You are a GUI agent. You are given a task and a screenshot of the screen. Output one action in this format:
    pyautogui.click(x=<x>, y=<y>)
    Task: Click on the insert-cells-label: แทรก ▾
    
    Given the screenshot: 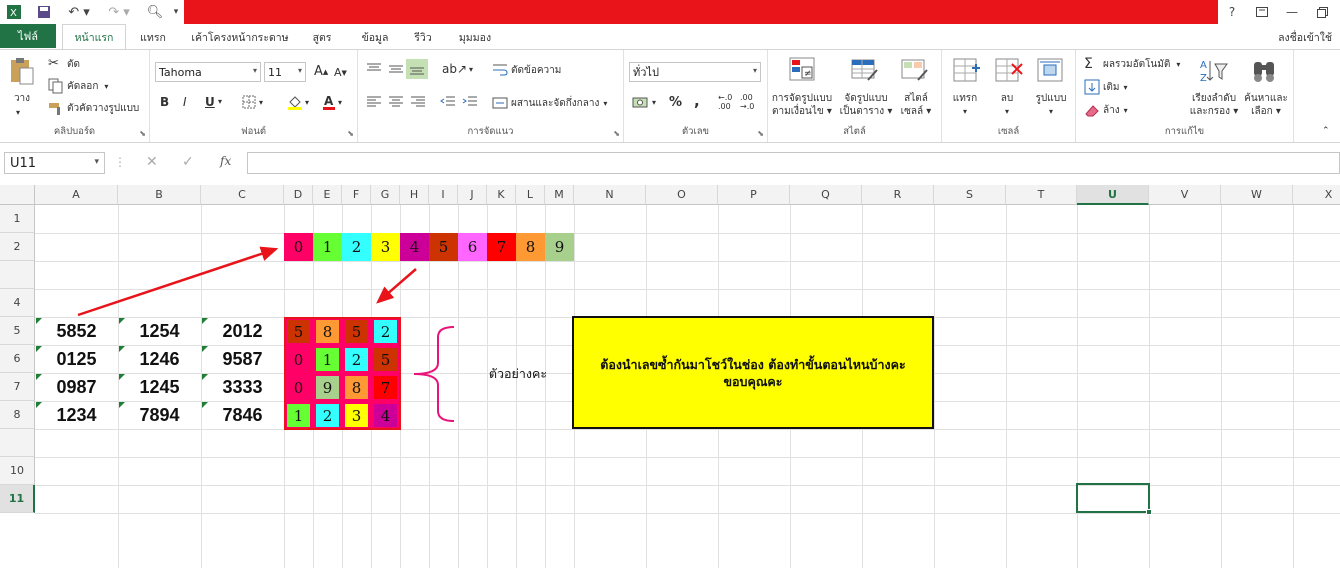 What is the action you would take?
    pyautogui.click(x=965, y=105)
    